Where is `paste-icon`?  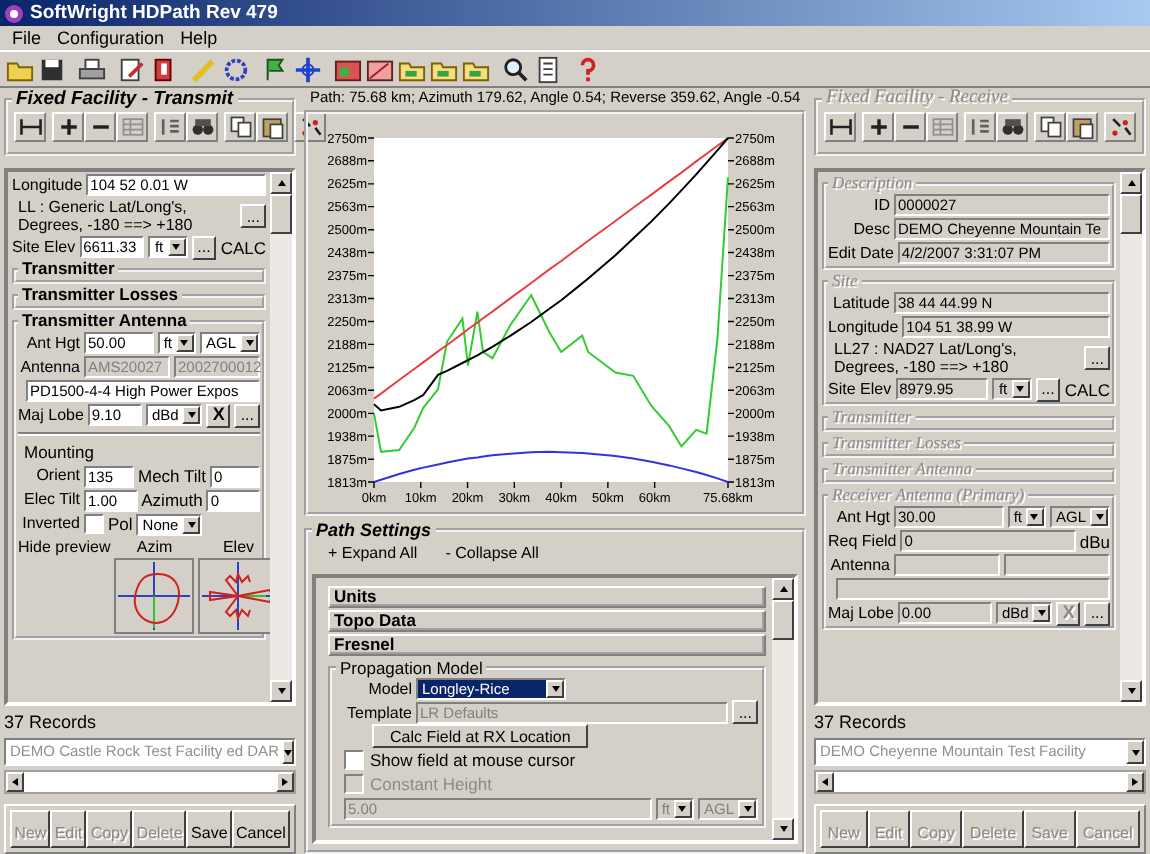 paste-icon is located at coordinates (272, 127).